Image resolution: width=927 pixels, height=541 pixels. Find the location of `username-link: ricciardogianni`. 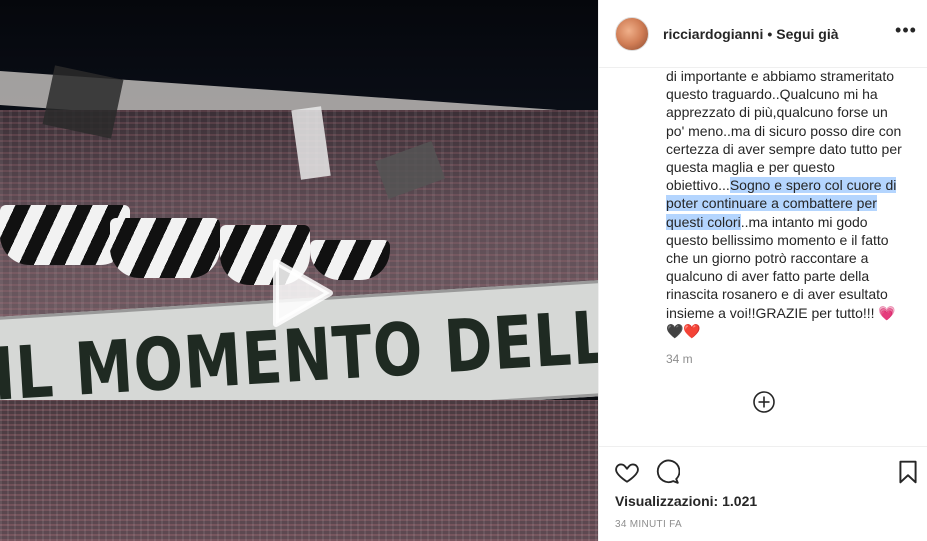

username-link: ricciardogianni is located at coordinates (713, 34).